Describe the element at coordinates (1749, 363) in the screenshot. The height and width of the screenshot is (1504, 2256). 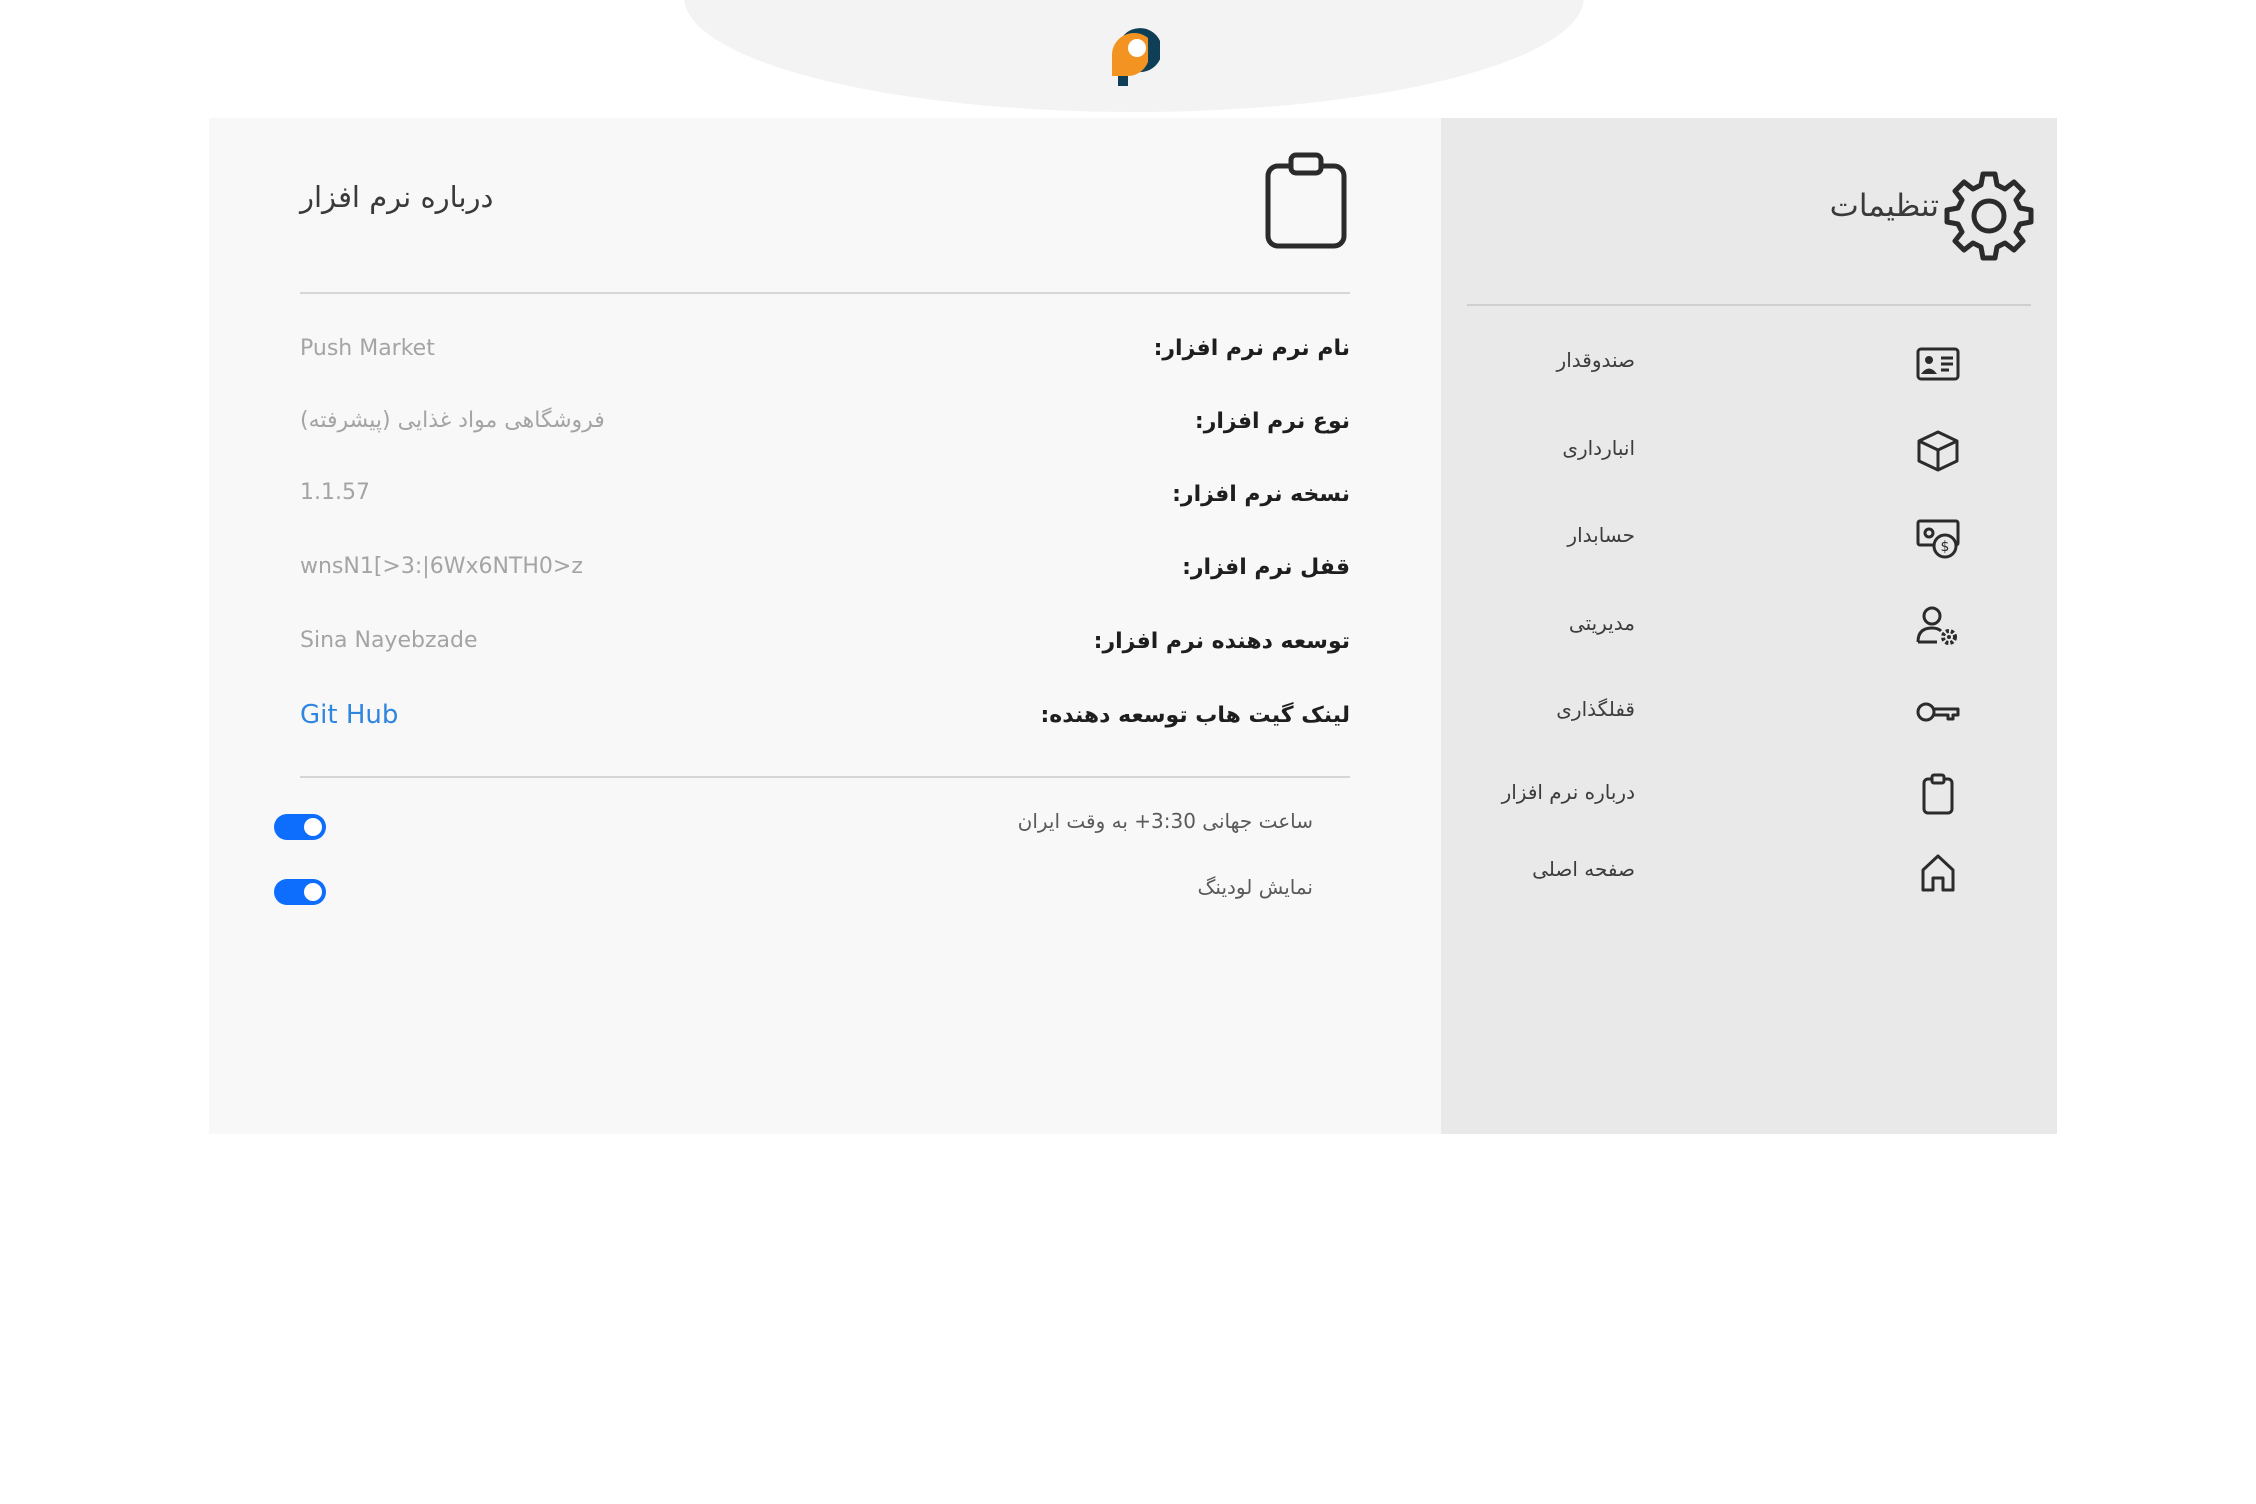
I see `sidebar-item-cashier: صندوقدار` at that location.